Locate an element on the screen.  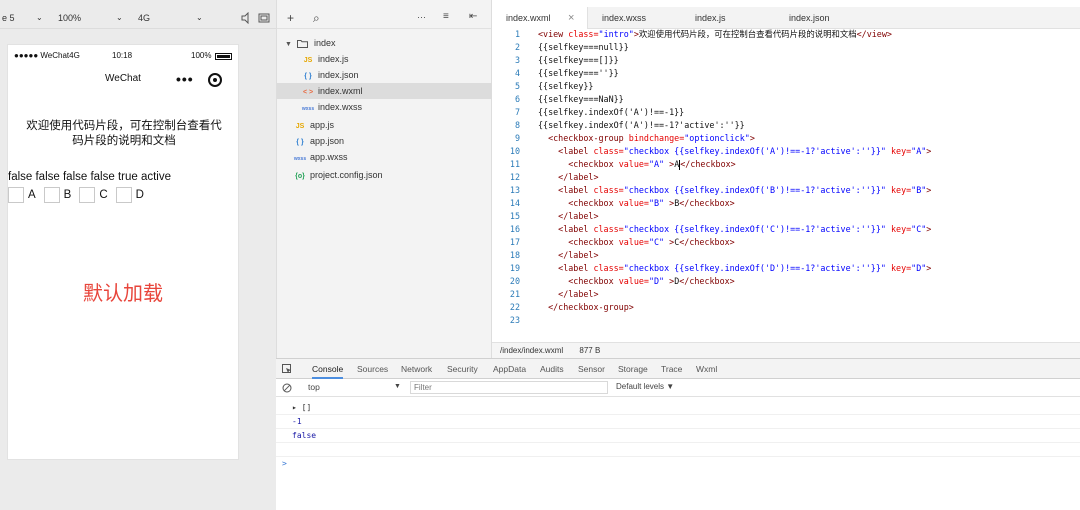
more-menu-icon: ••• is located at coordinates (185, 79).